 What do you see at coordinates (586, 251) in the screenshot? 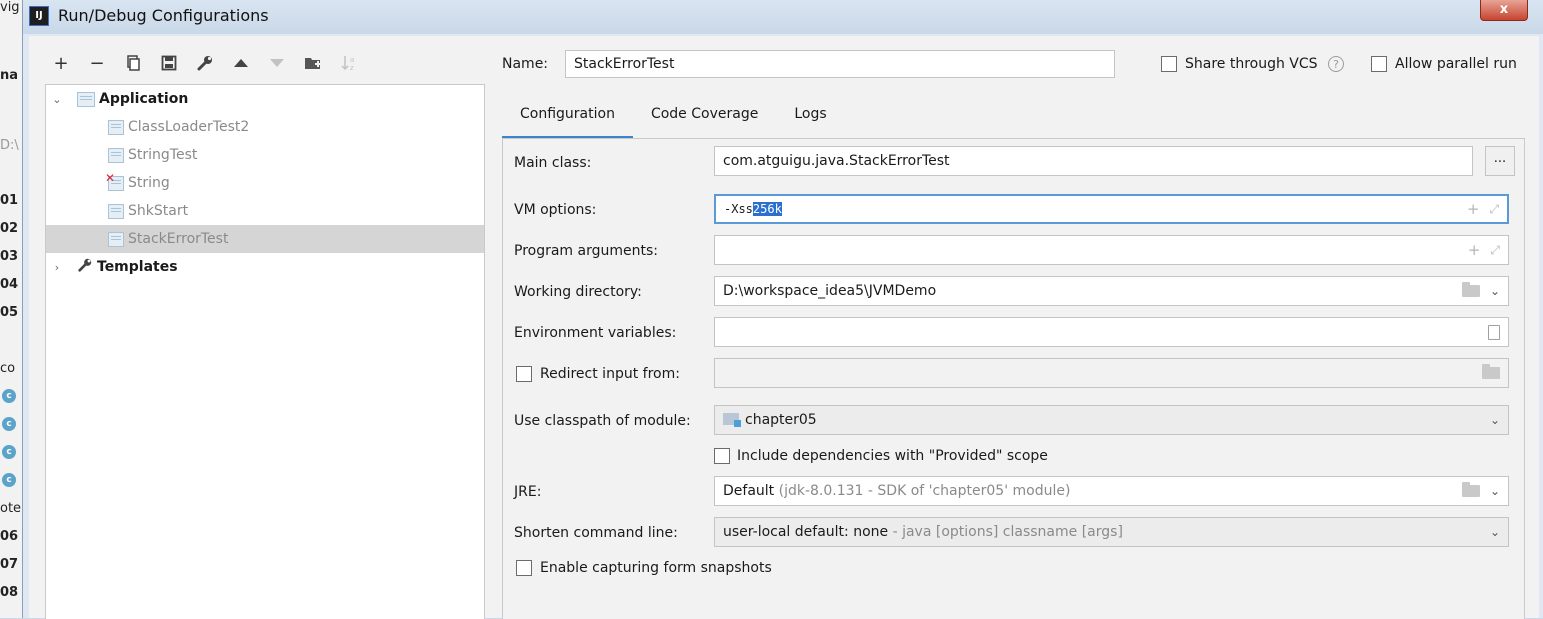
I see `program-args-label: Program arguments:` at bounding box center [586, 251].